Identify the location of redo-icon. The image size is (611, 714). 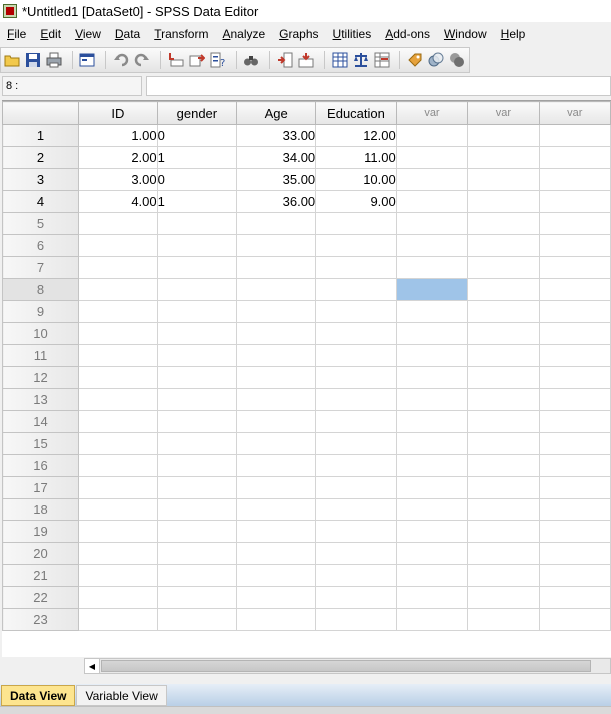
(142, 60).